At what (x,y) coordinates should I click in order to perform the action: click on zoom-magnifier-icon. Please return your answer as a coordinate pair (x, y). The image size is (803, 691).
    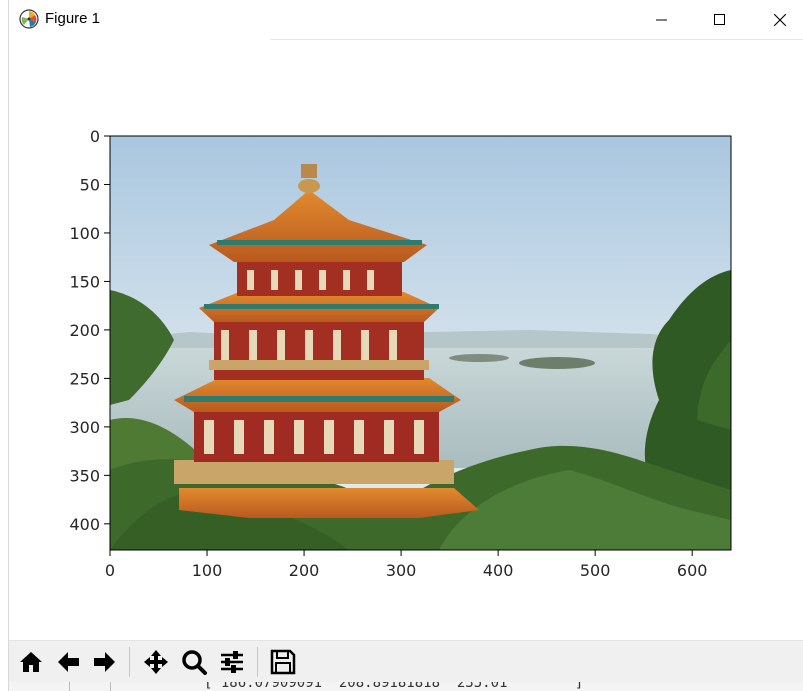
    Looking at the image, I should click on (194, 662).